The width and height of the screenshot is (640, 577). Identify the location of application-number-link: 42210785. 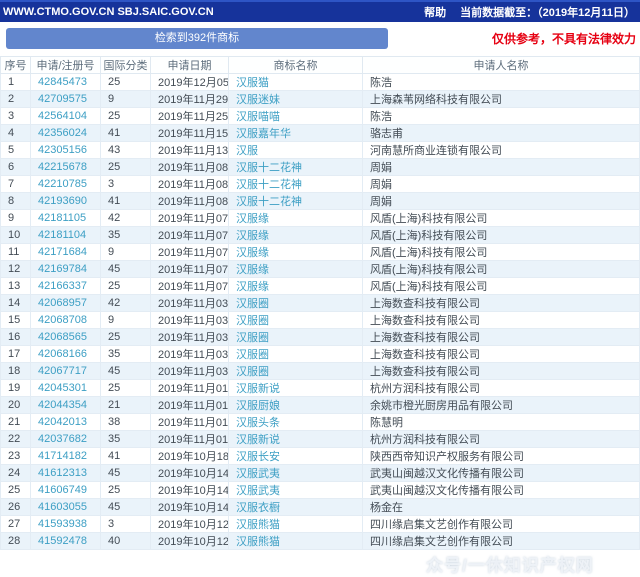
(65, 184).